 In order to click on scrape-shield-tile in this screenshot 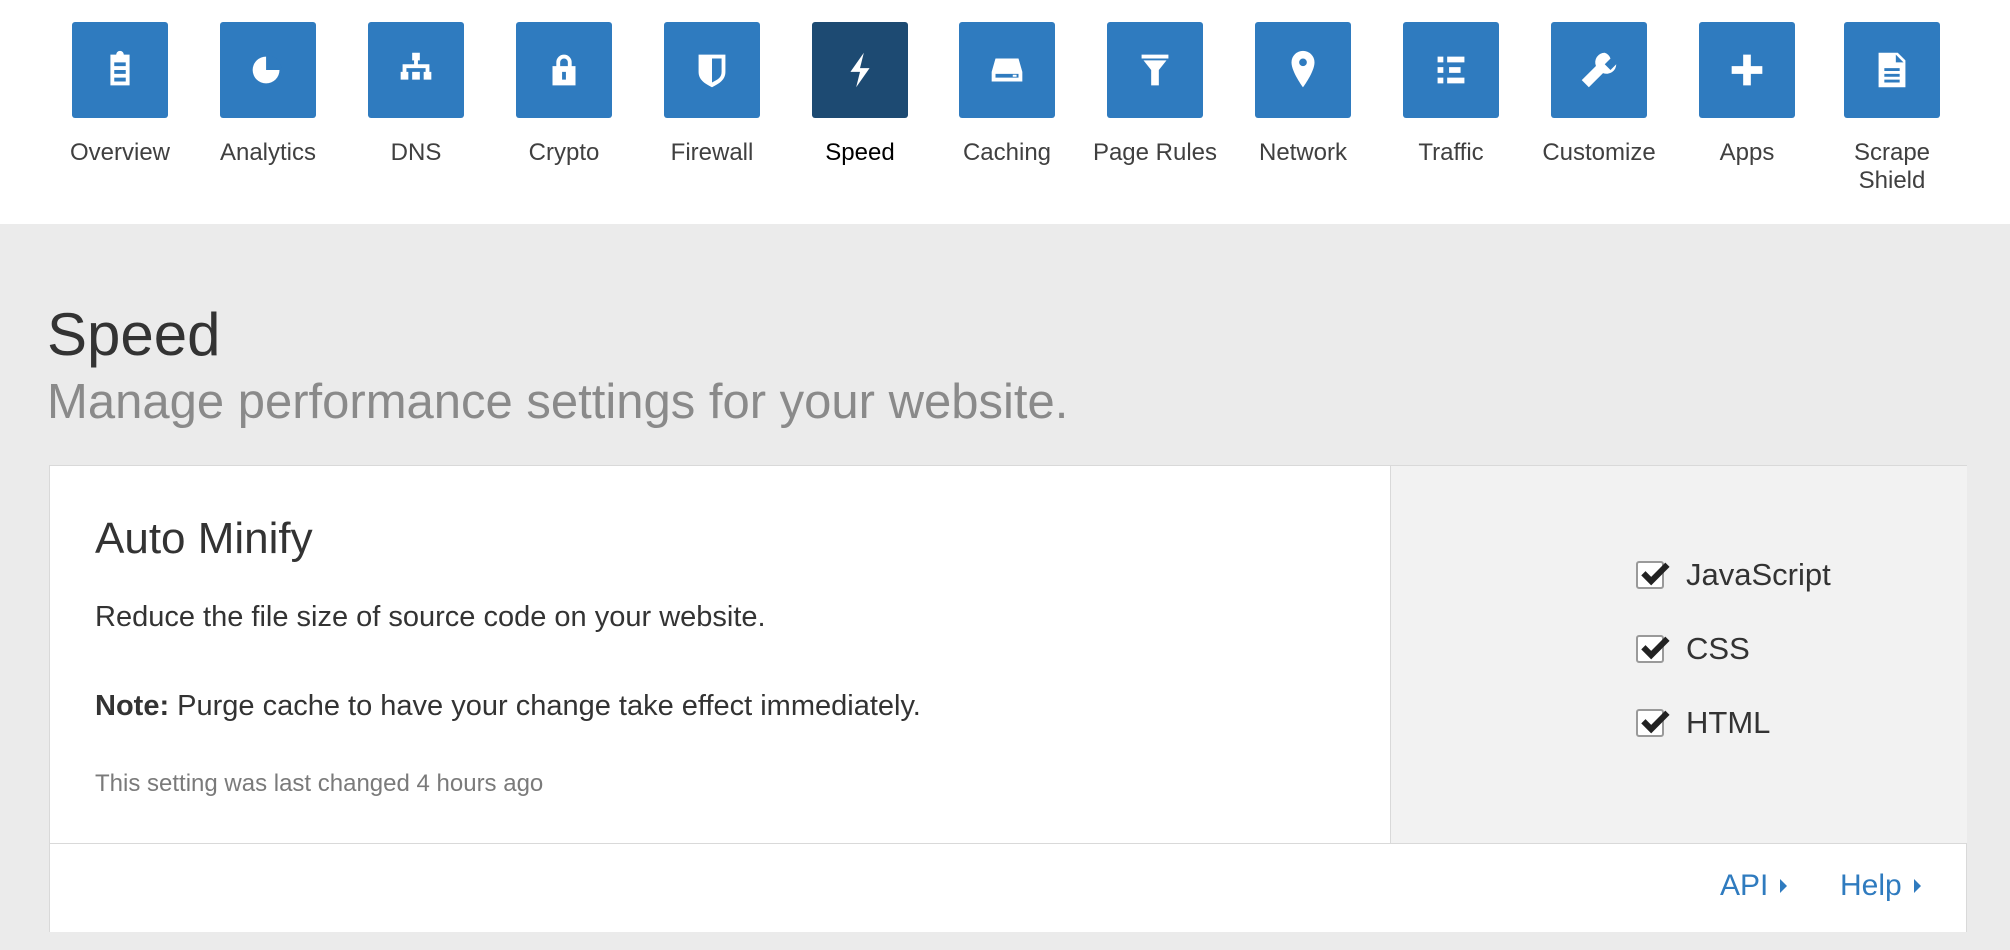, I will do `click(1892, 70)`.